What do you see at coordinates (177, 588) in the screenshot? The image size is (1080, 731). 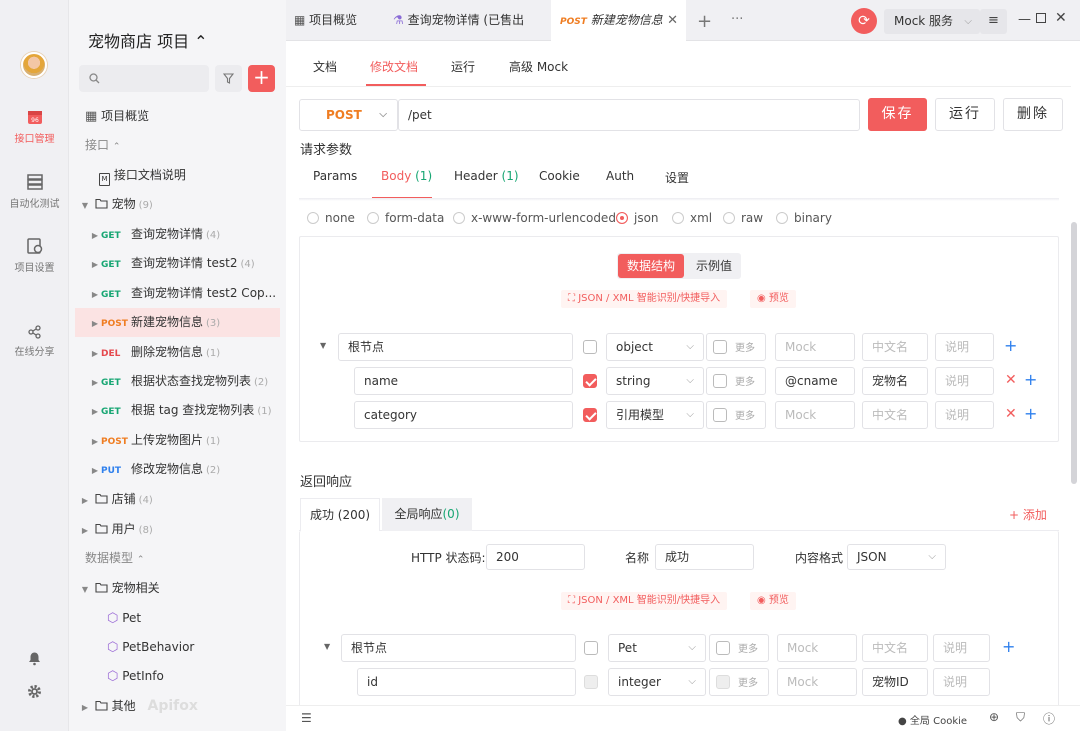 I see `tree-folder-pet-models: ▼ 宠物相关` at bounding box center [177, 588].